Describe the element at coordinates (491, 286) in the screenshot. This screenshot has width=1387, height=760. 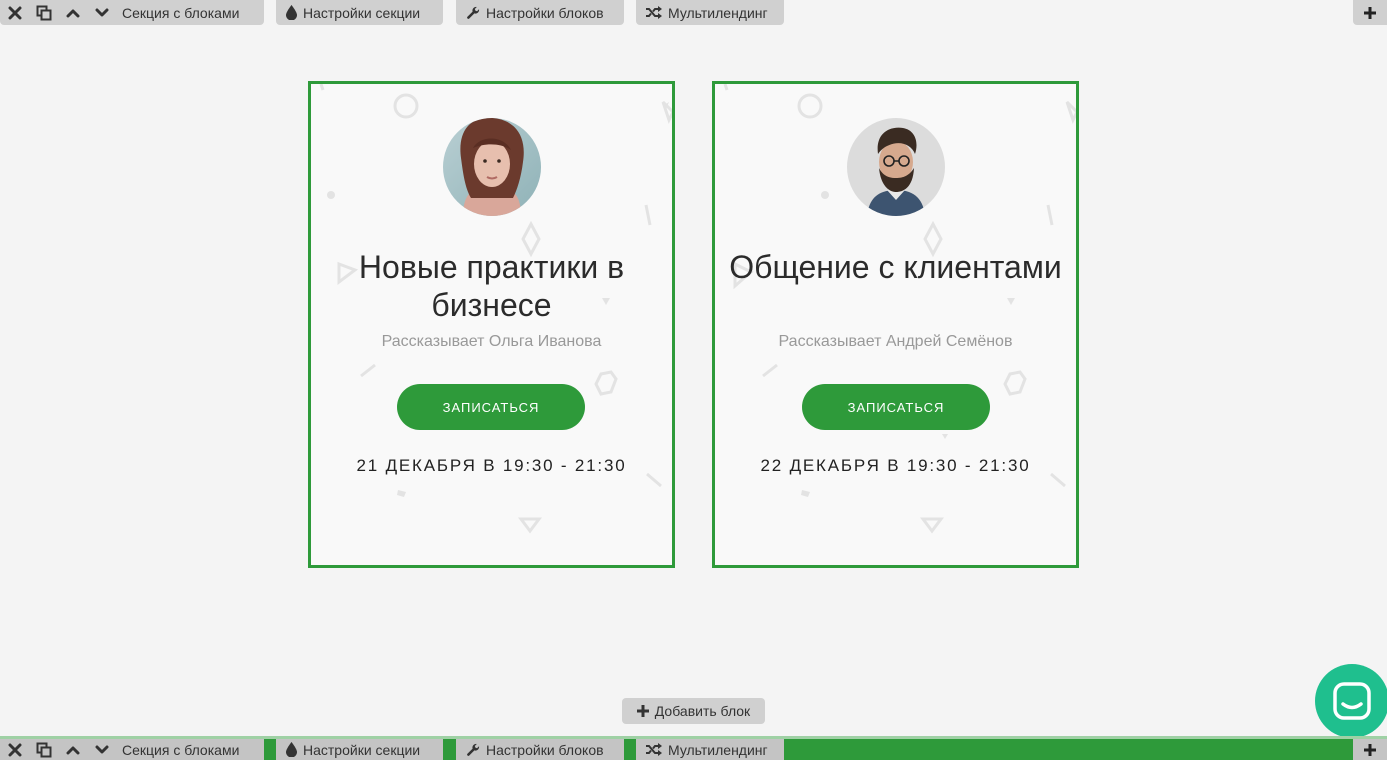
I see `event-title: Новые практики в бизнесе` at that location.